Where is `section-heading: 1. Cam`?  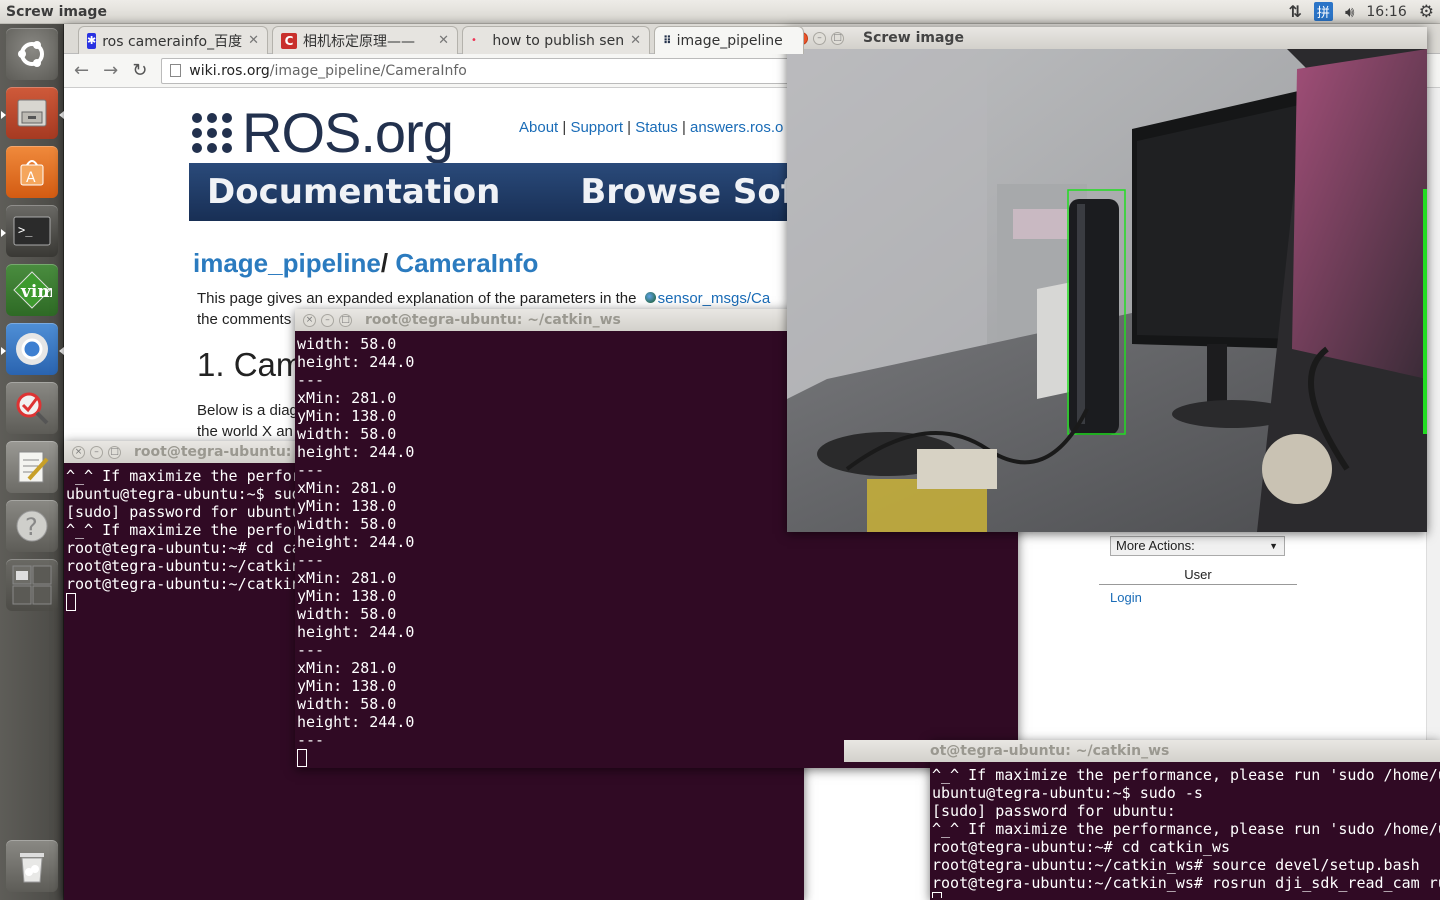 section-heading: 1. Cam is located at coordinates (250, 364).